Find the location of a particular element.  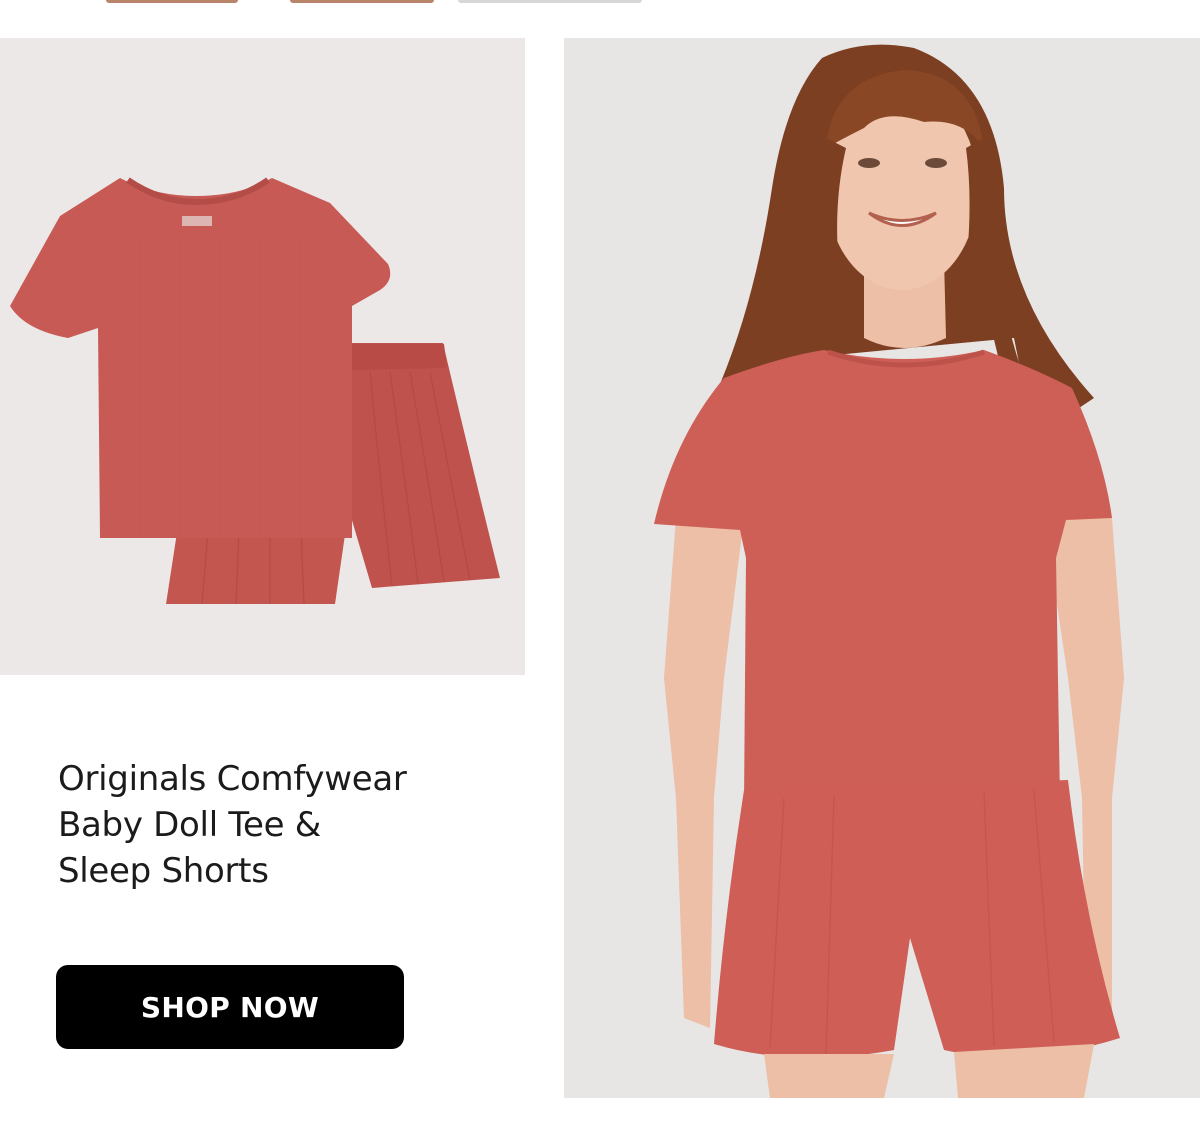

shop-now-button: SHOP NOW is located at coordinates (230, 1007).